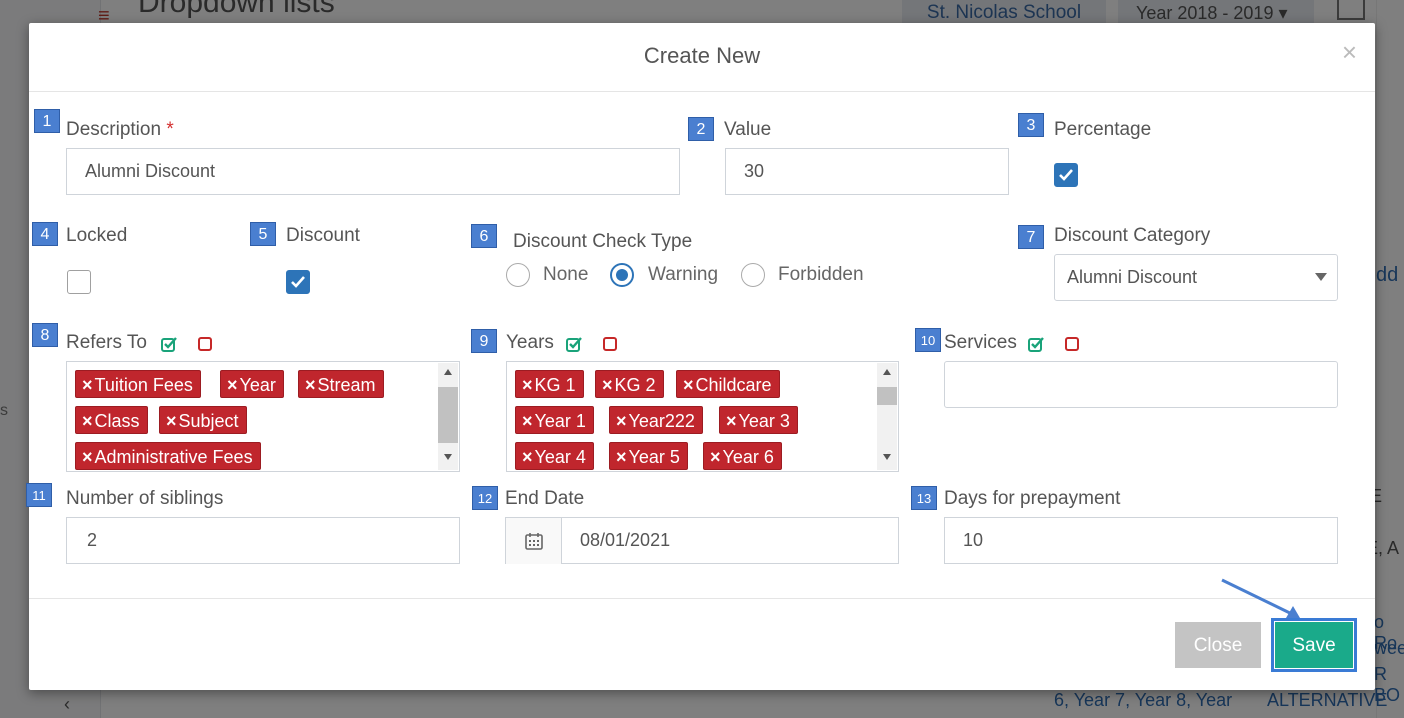  Describe the element at coordinates (39, 495) in the screenshot. I see `step-badge-11: 11` at that location.